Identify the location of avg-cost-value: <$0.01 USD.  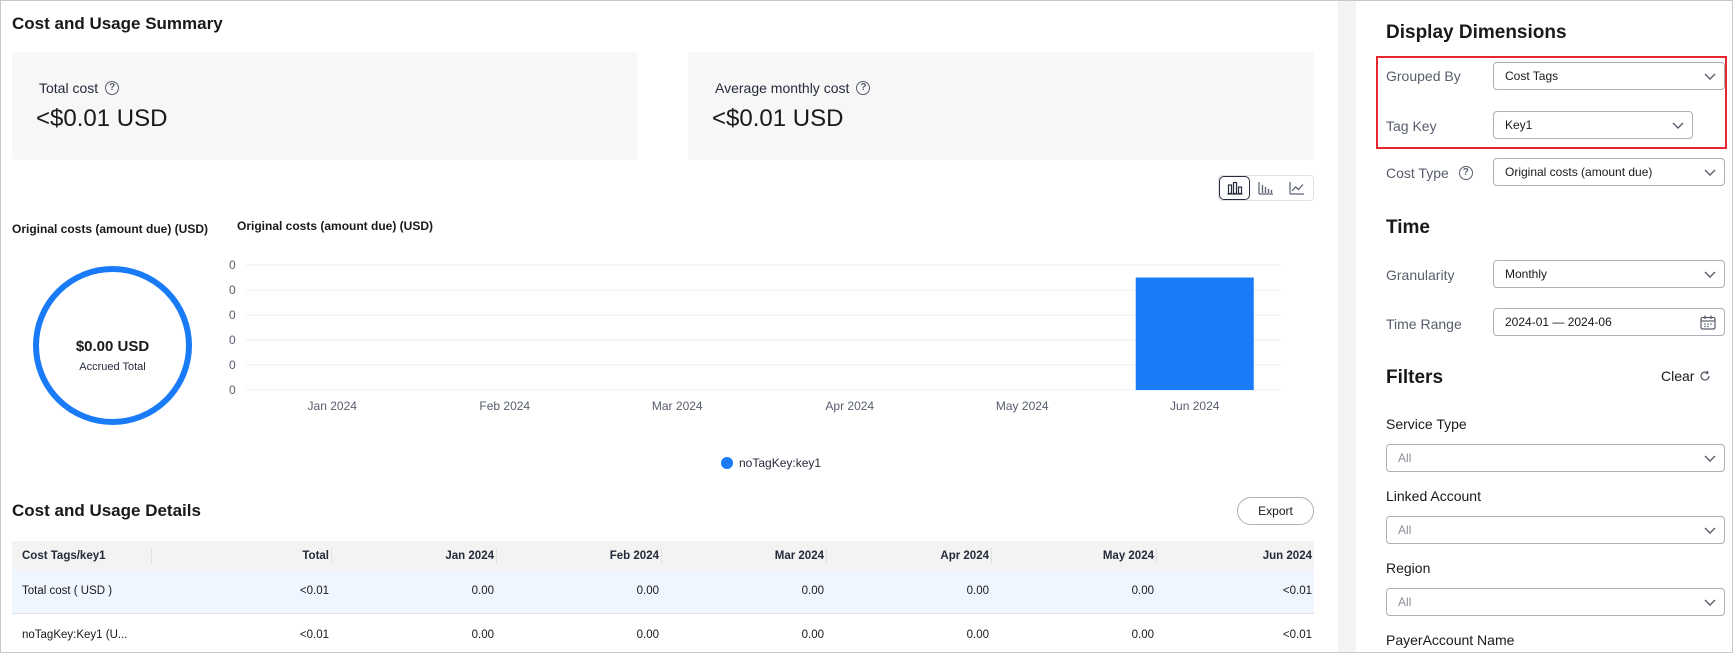
(778, 118).